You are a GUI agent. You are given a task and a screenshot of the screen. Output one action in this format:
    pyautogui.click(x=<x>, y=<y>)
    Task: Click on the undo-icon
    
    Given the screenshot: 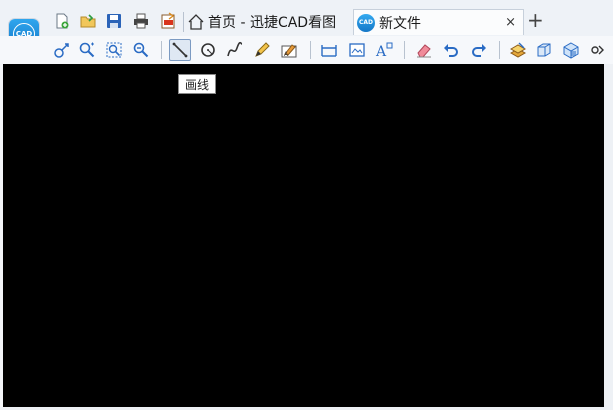 What is the action you would take?
    pyautogui.click(x=451, y=50)
    